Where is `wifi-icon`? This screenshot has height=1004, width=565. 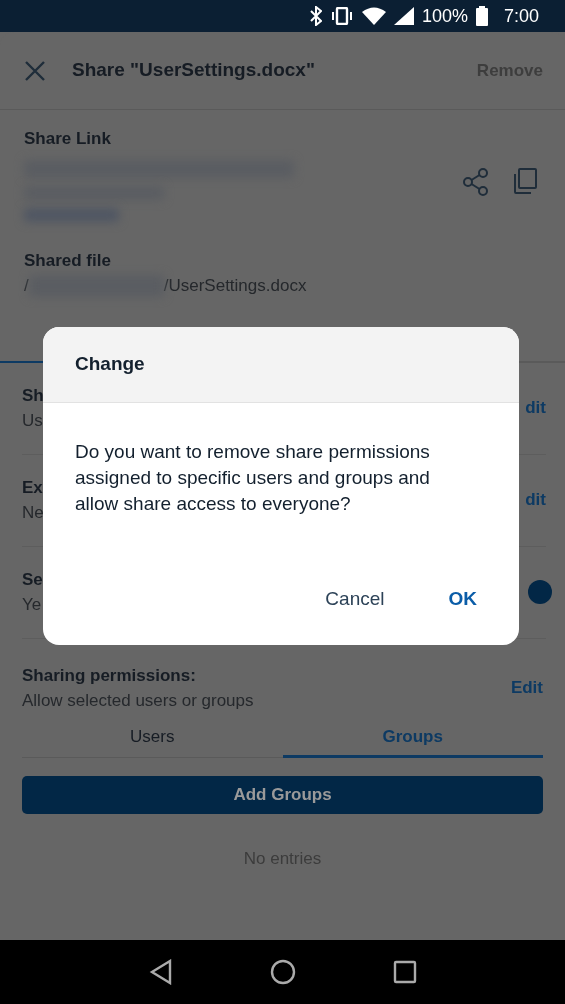
wifi-icon is located at coordinates (373, 16).